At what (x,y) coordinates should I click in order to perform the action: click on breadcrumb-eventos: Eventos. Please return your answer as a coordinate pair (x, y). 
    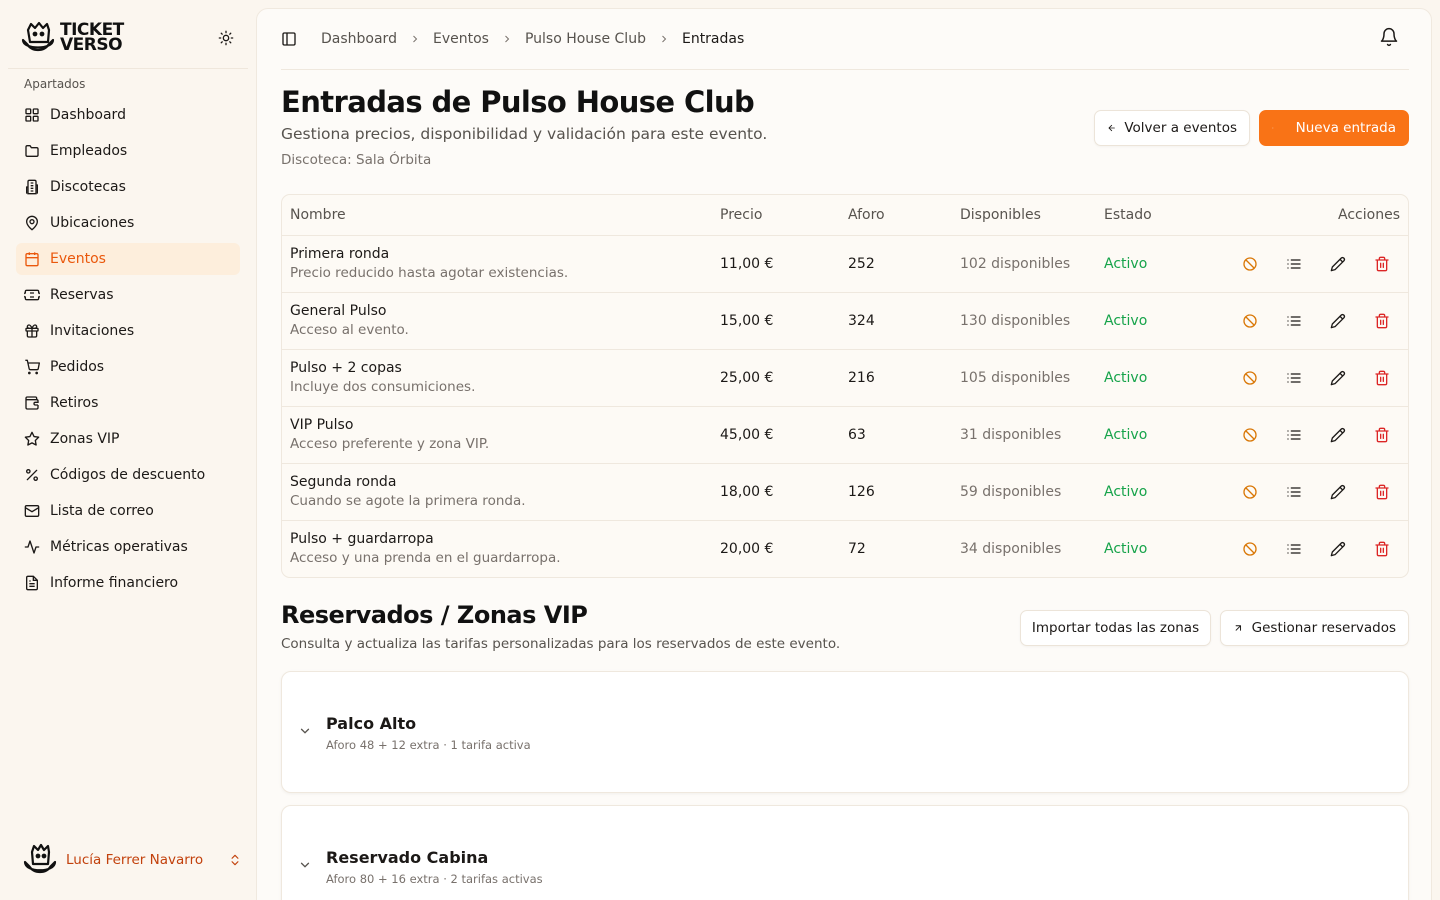
    Looking at the image, I should click on (461, 39).